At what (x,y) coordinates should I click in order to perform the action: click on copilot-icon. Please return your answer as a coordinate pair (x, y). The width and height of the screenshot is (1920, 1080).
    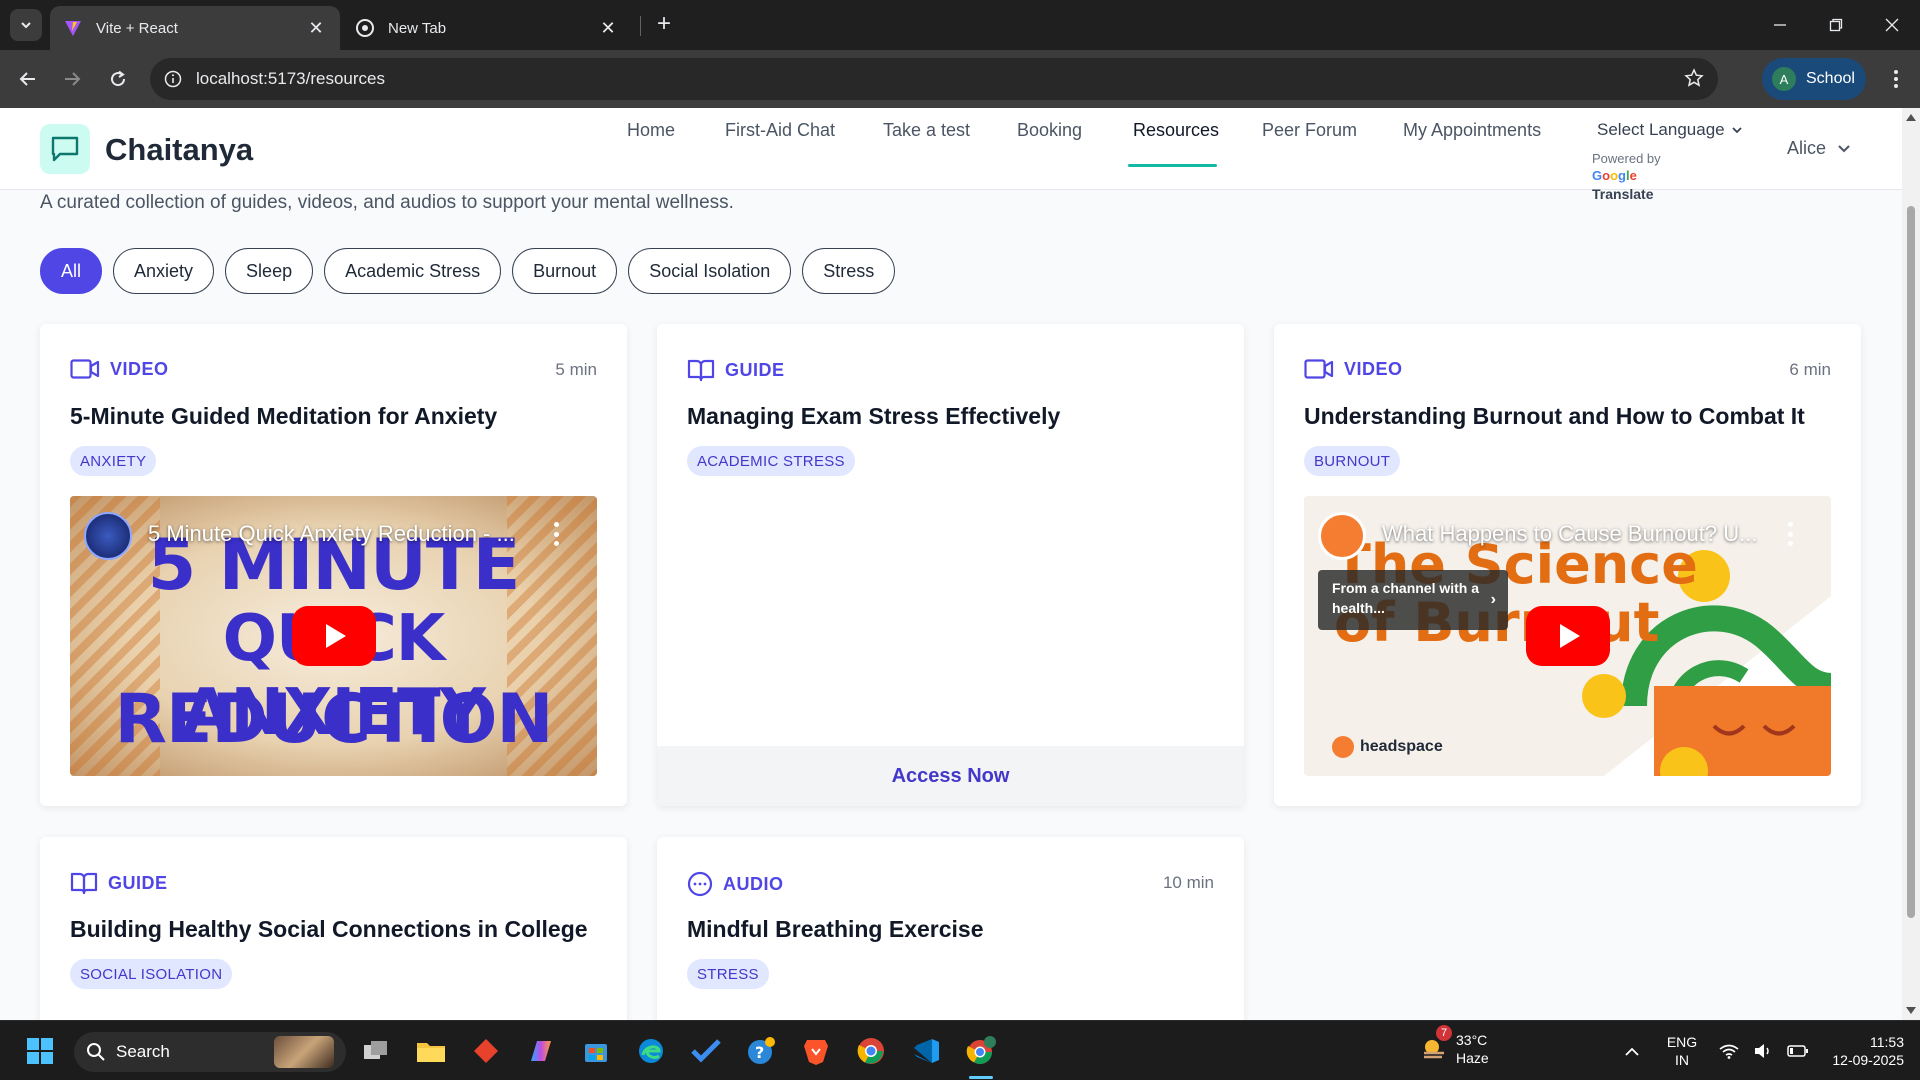
    Looking at the image, I should click on (541, 1051).